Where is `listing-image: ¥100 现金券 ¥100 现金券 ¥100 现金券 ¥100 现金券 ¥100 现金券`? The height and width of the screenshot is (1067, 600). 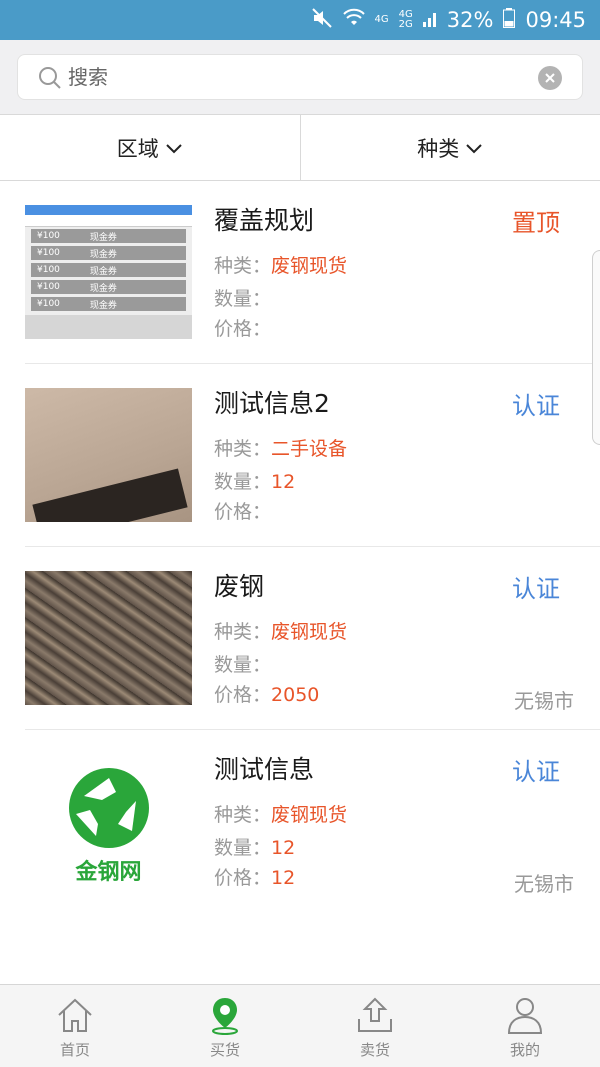
listing-image: ¥100 现金券 ¥100 现金券 ¥100 现金券 ¥100 现金券 ¥100 现金券 is located at coordinates (108, 272).